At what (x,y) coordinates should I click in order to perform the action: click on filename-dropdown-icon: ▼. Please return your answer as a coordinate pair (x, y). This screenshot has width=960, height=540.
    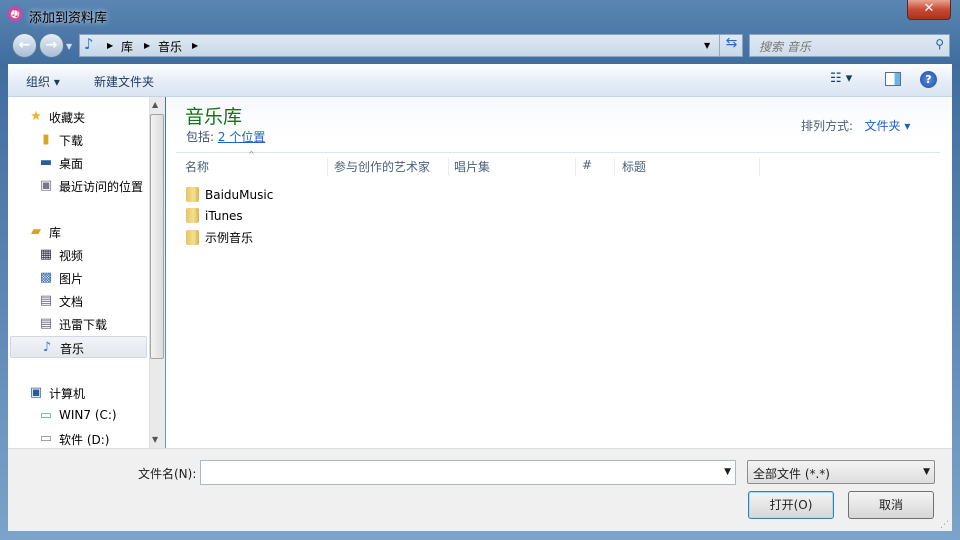
    Looking at the image, I should click on (727, 472).